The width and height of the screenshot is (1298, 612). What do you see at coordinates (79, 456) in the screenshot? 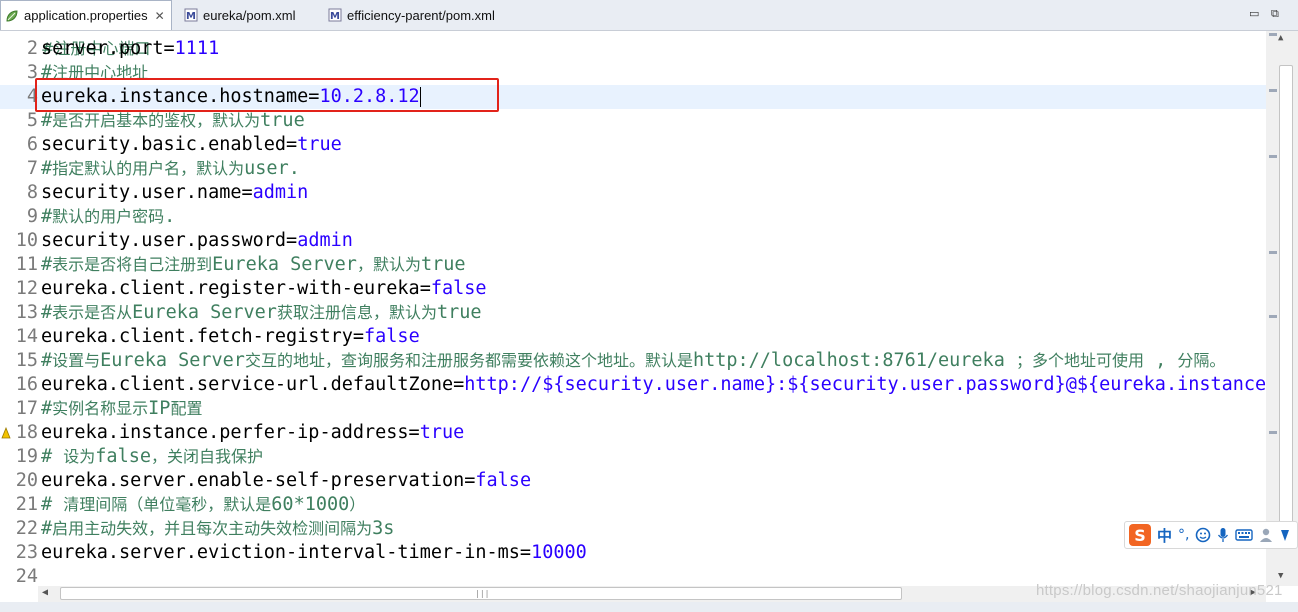
I see `comment-text: 设为` at bounding box center [79, 456].